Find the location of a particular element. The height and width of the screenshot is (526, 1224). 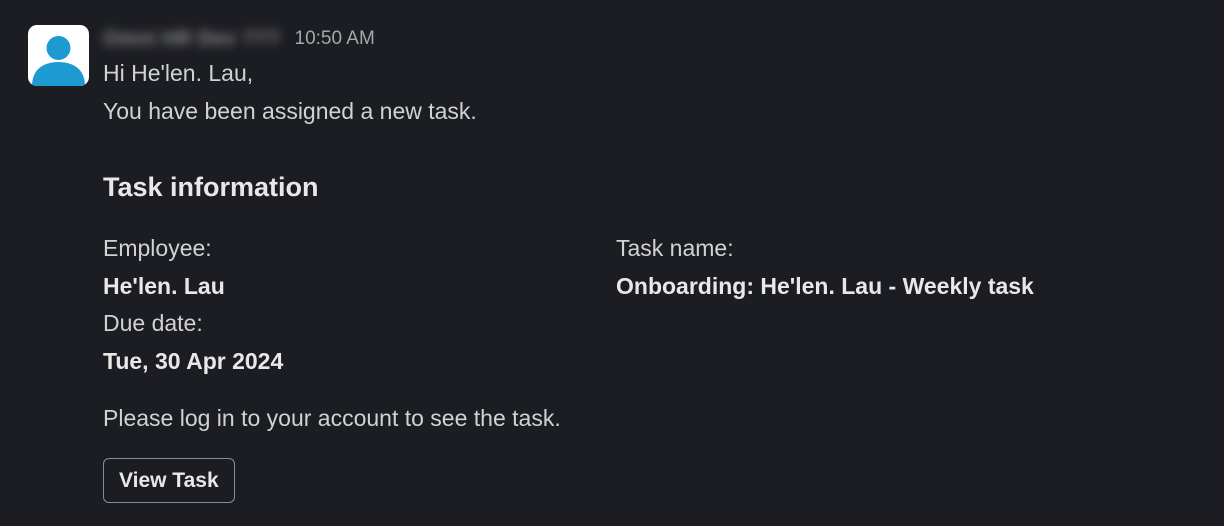

user-icon is located at coordinates (58, 61).